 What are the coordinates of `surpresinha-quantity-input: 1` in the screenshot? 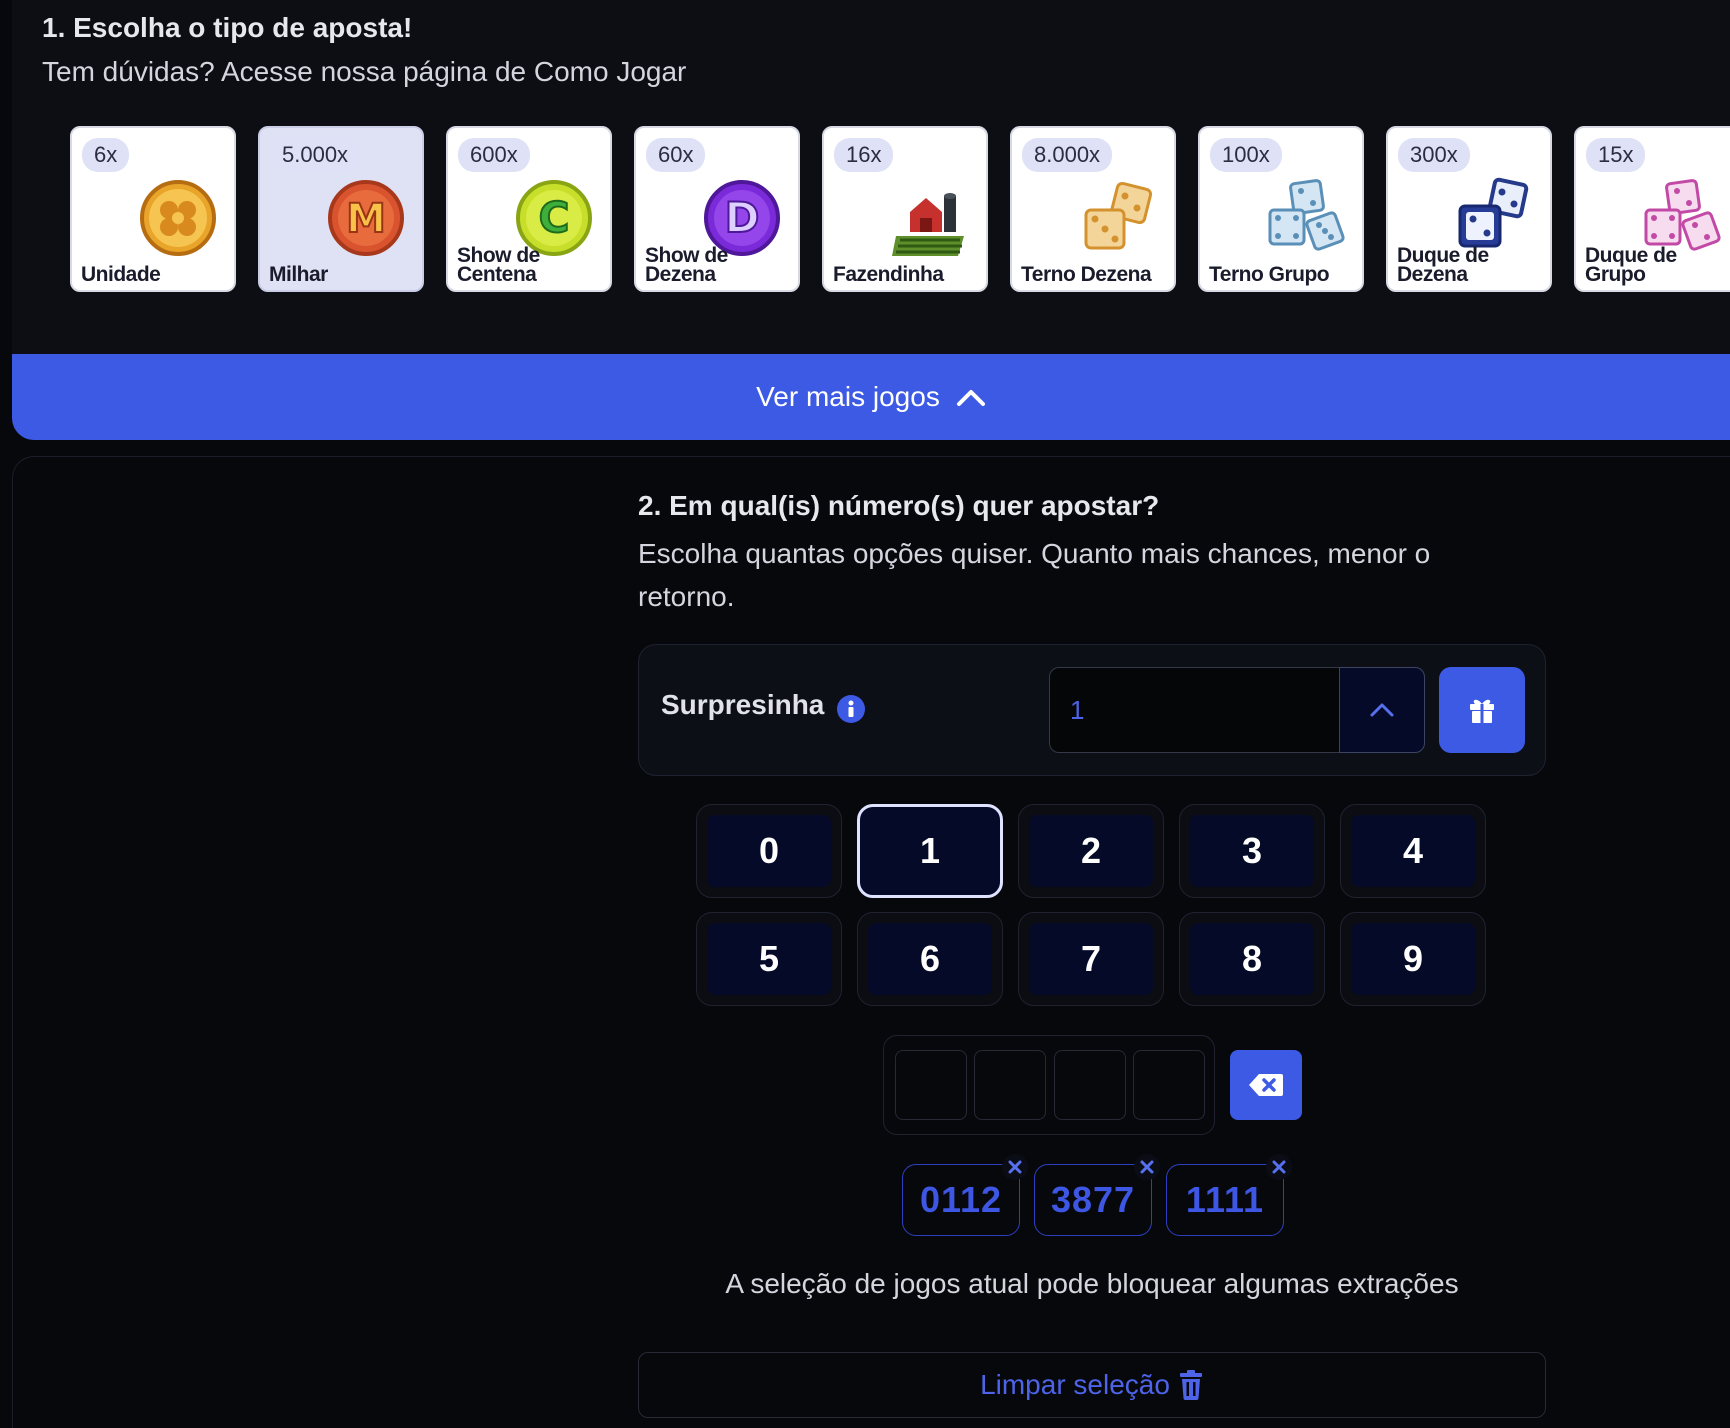 It's located at (1195, 710).